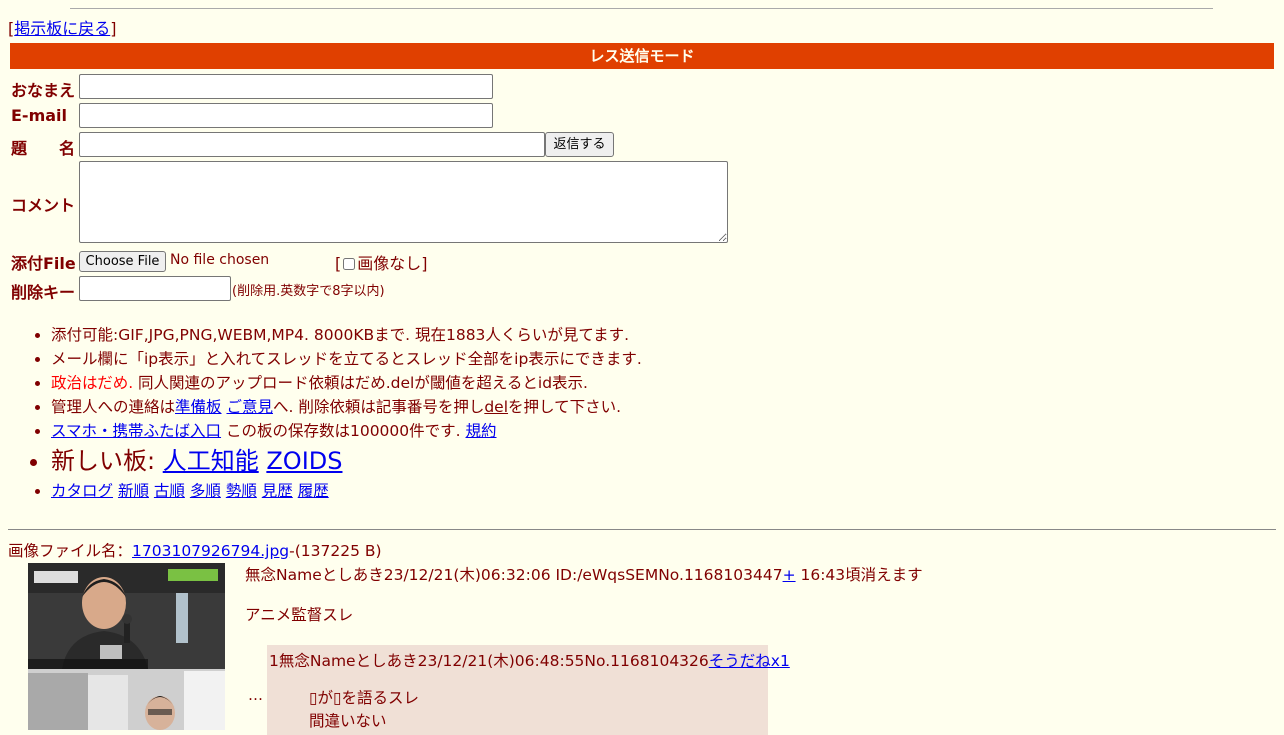 The width and height of the screenshot is (1284, 735). I want to click on thread-divider, so click(642, 529).